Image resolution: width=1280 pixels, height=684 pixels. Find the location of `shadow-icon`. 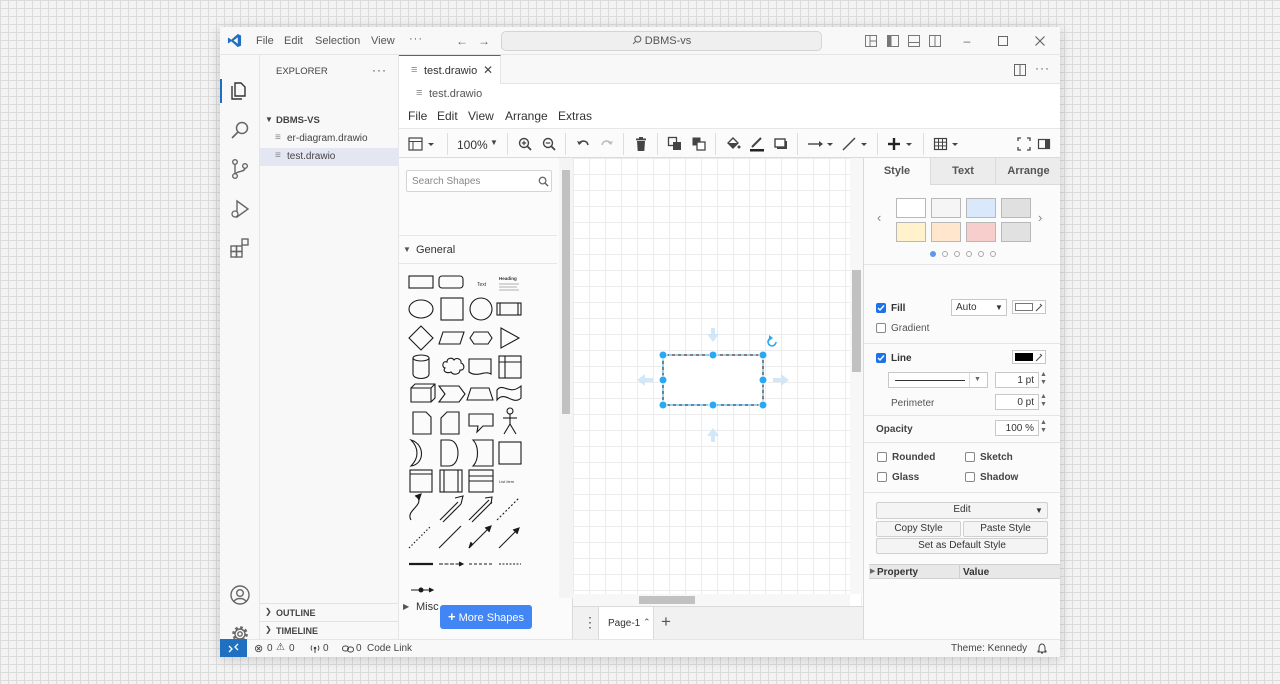

shadow-icon is located at coordinates (781, 144).